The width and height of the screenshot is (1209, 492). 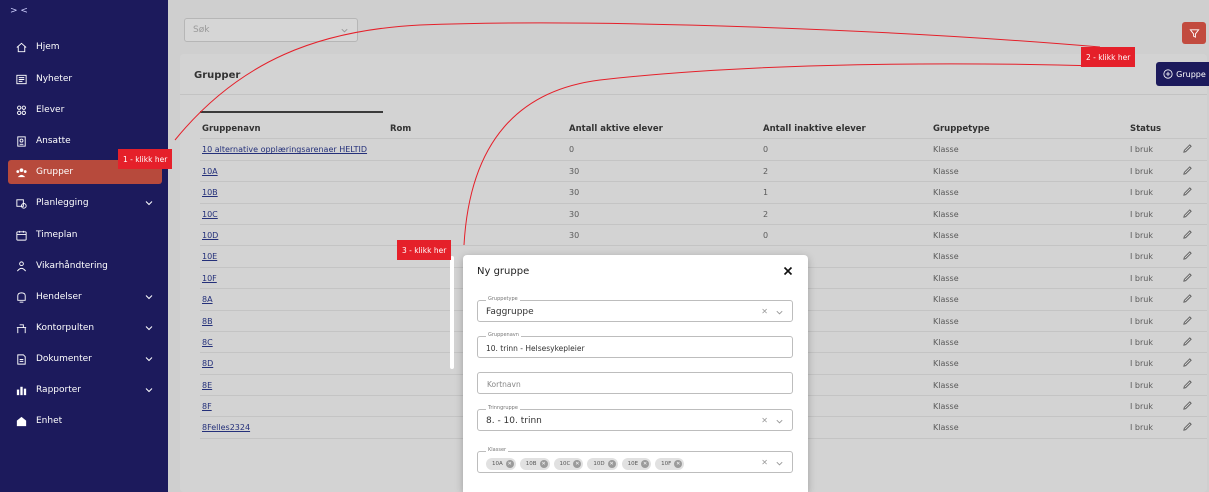 I want to click on table-row: 10C 30 2 Klasse I bruk, so click(x=703, y=214).